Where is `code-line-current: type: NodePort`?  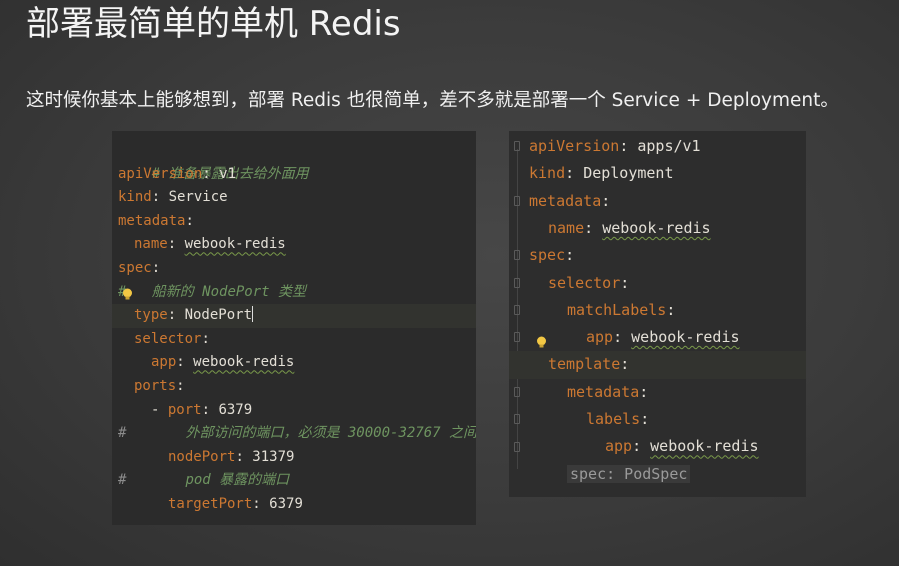
code-line-current: type: NodePort is located at coordinates (294, 316).